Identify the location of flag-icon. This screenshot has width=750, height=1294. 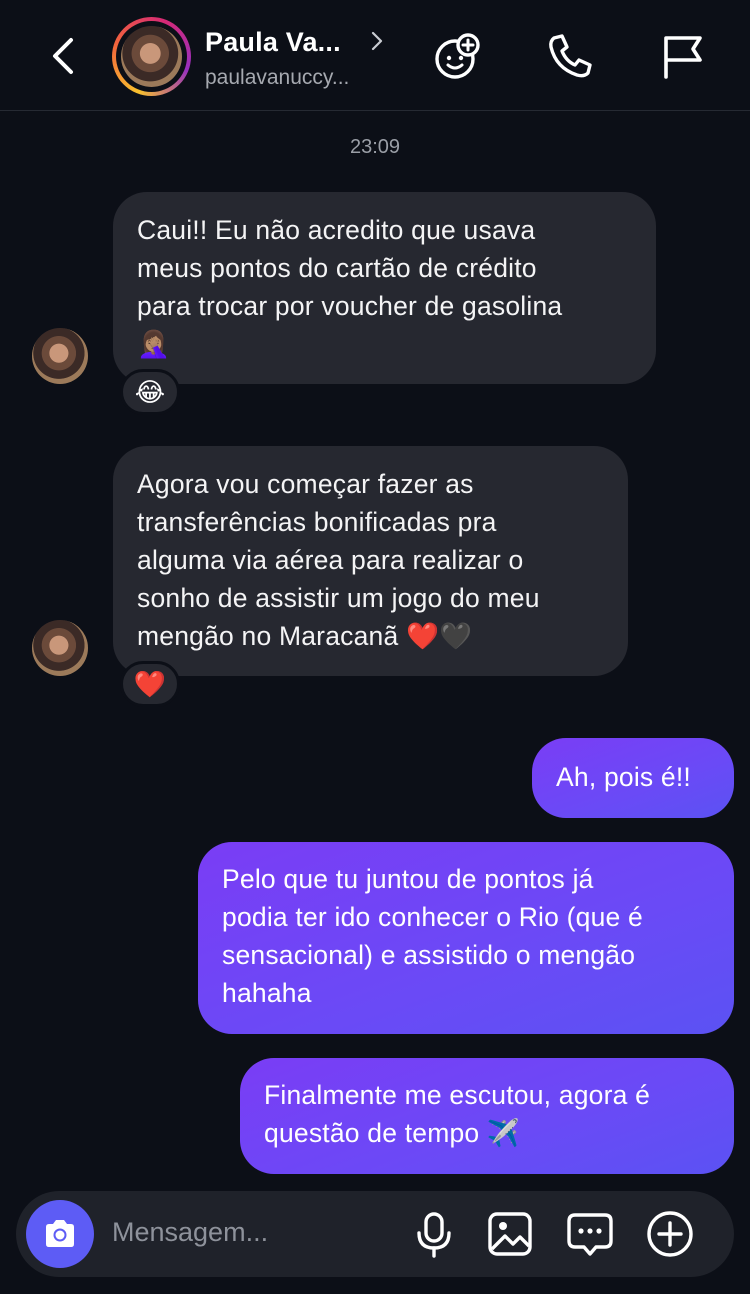
(682, 56).